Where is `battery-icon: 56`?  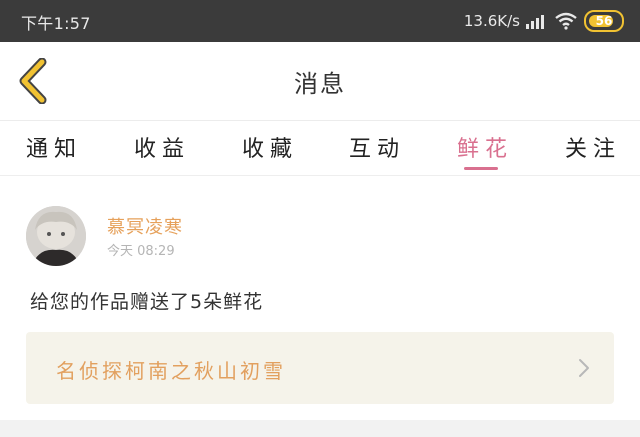
battery-icon: 56 is located at coordinates (604, 21).